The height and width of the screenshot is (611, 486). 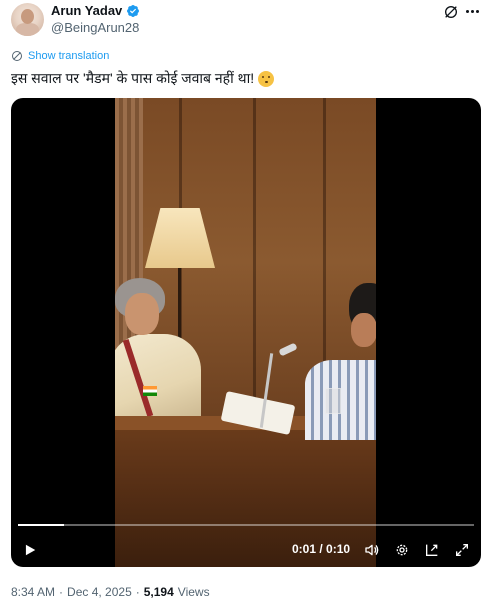 I want to click on person-left-face, so click(x=142, y=314).